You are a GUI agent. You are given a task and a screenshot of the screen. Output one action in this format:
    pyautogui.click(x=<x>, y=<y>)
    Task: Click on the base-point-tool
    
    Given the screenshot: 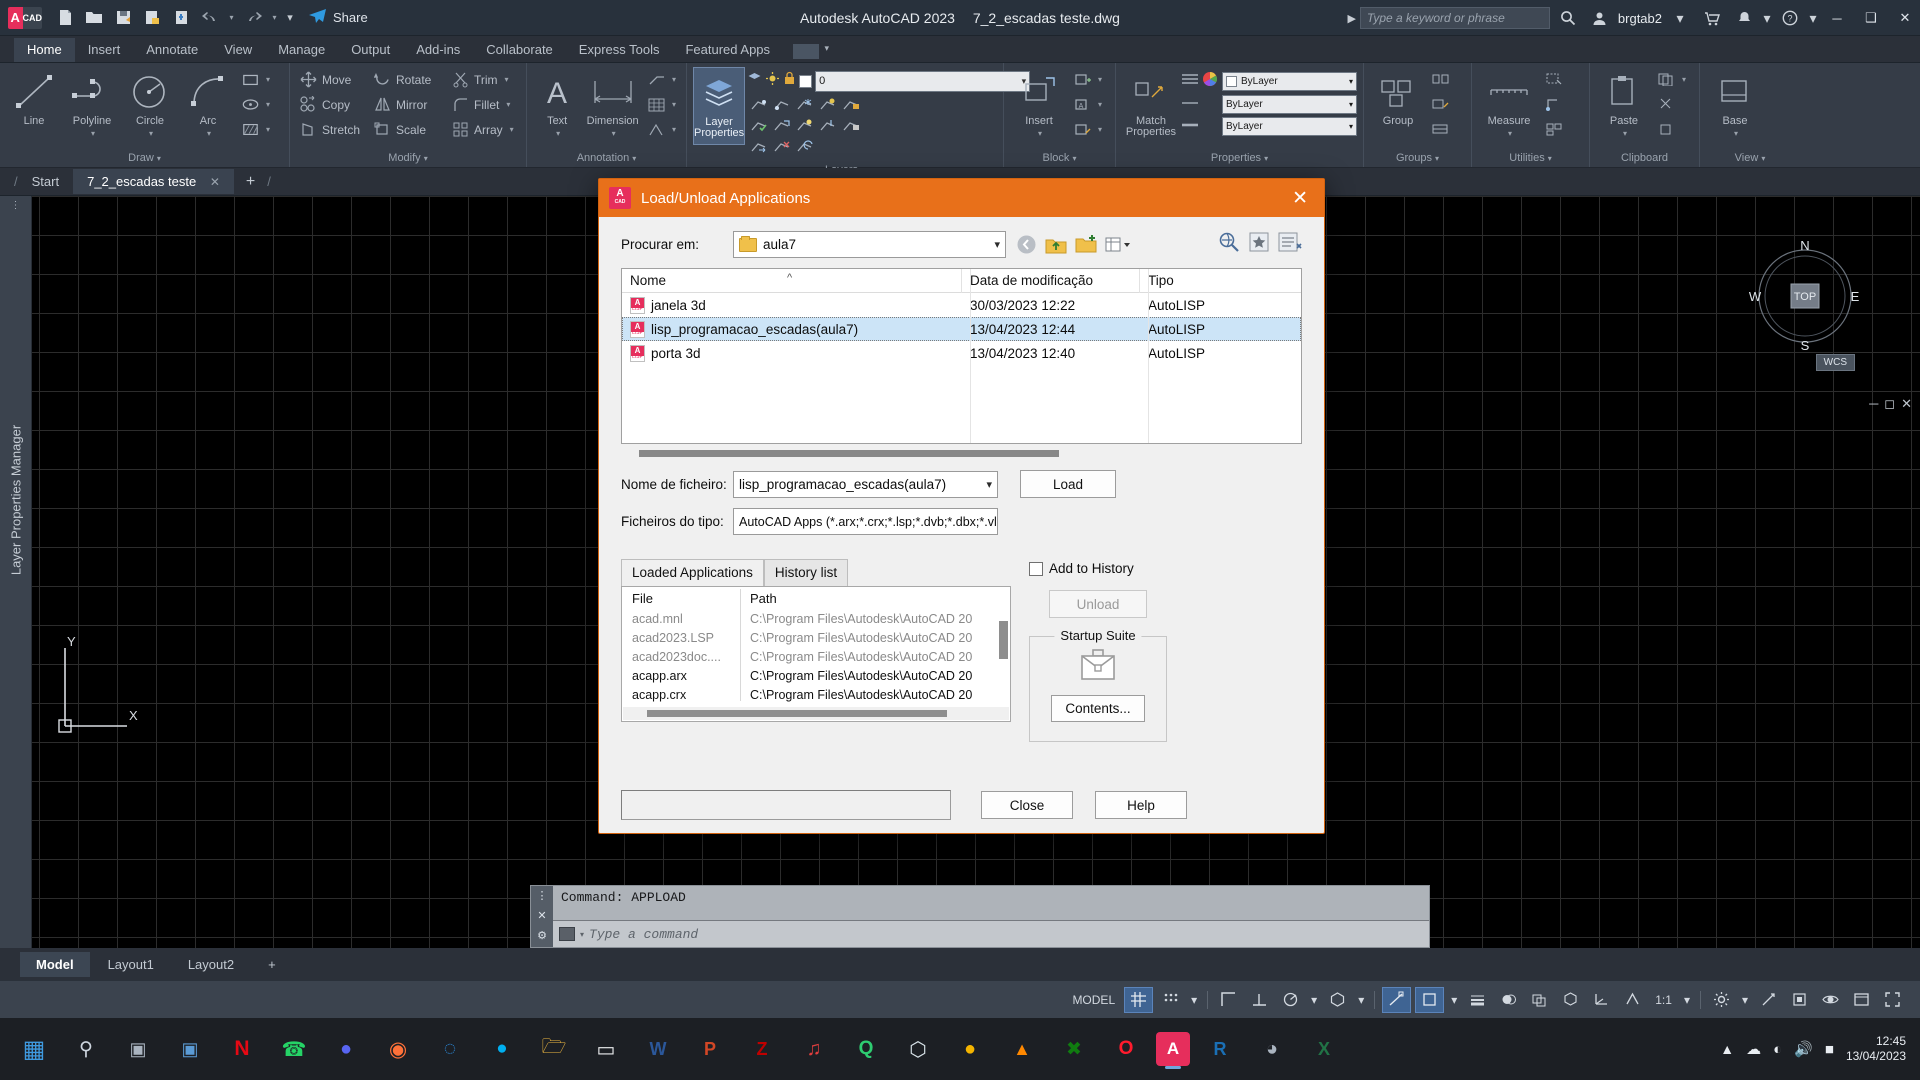 What is the action you would take?
    pyautogui.click(x=1554, y=104)
    